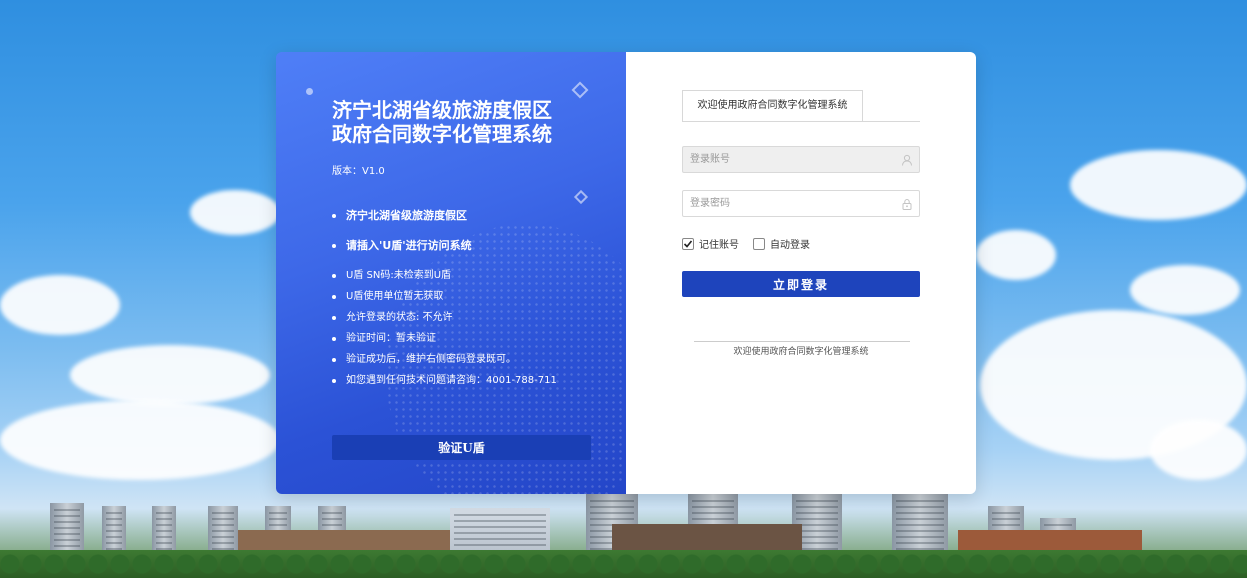 The image size is (1247, 578). Describe the element at coordinates (801, 121) in the screenshot. I see `tab-divider` at that location.